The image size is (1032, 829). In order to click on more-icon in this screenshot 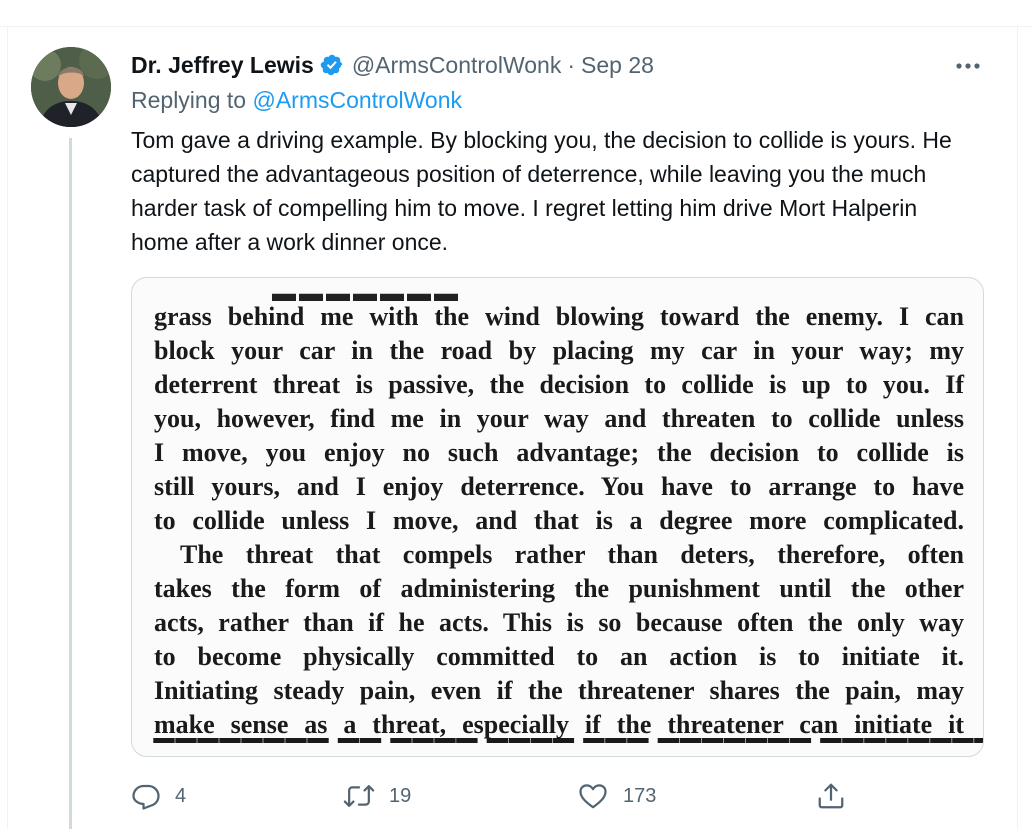, I will do `click(968, 66)`.